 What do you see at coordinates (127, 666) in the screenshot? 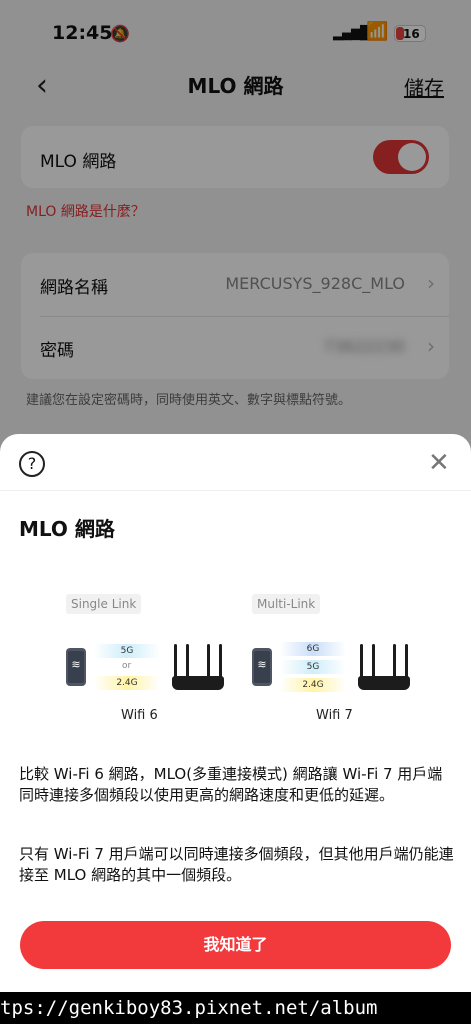
I see `or-separator: or` at bounding box center [127, 666].